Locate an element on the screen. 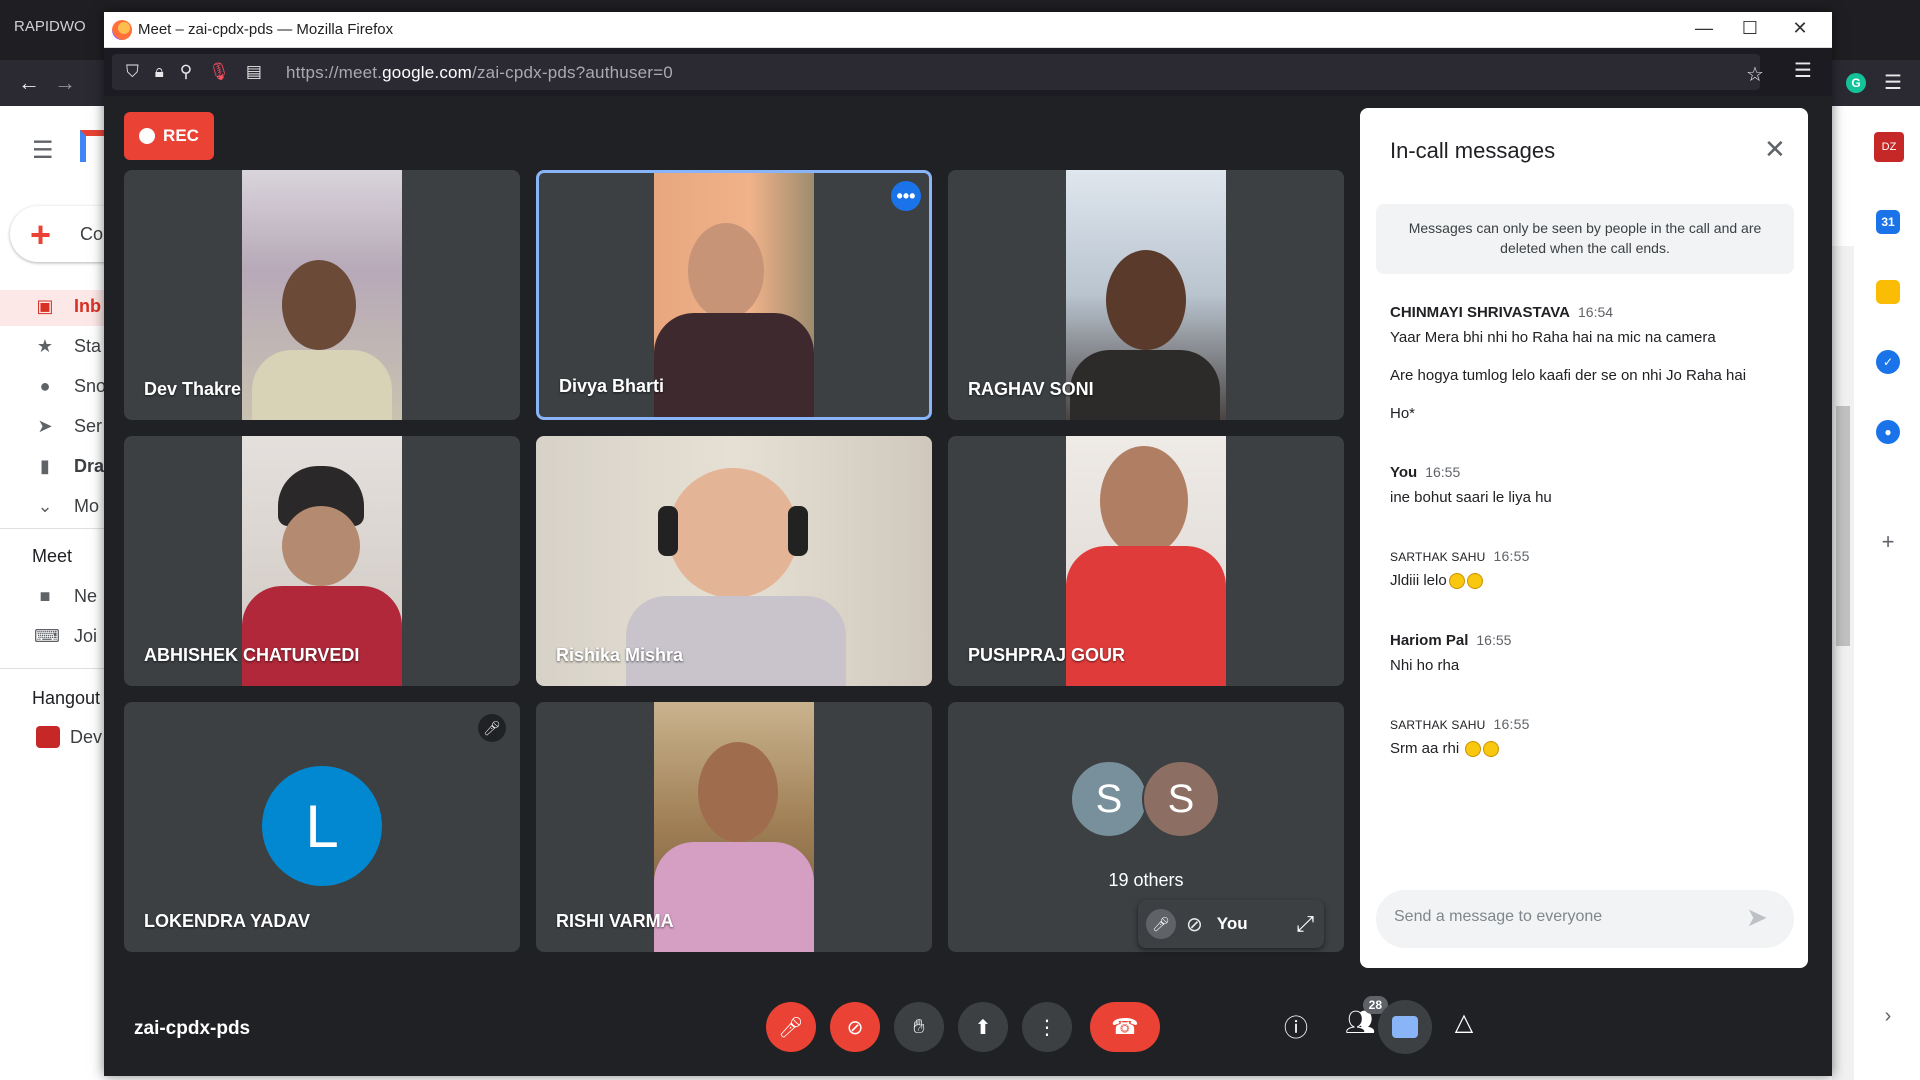  hamburger-menu-icon: ☰ is located at coordinates (1893, 82).